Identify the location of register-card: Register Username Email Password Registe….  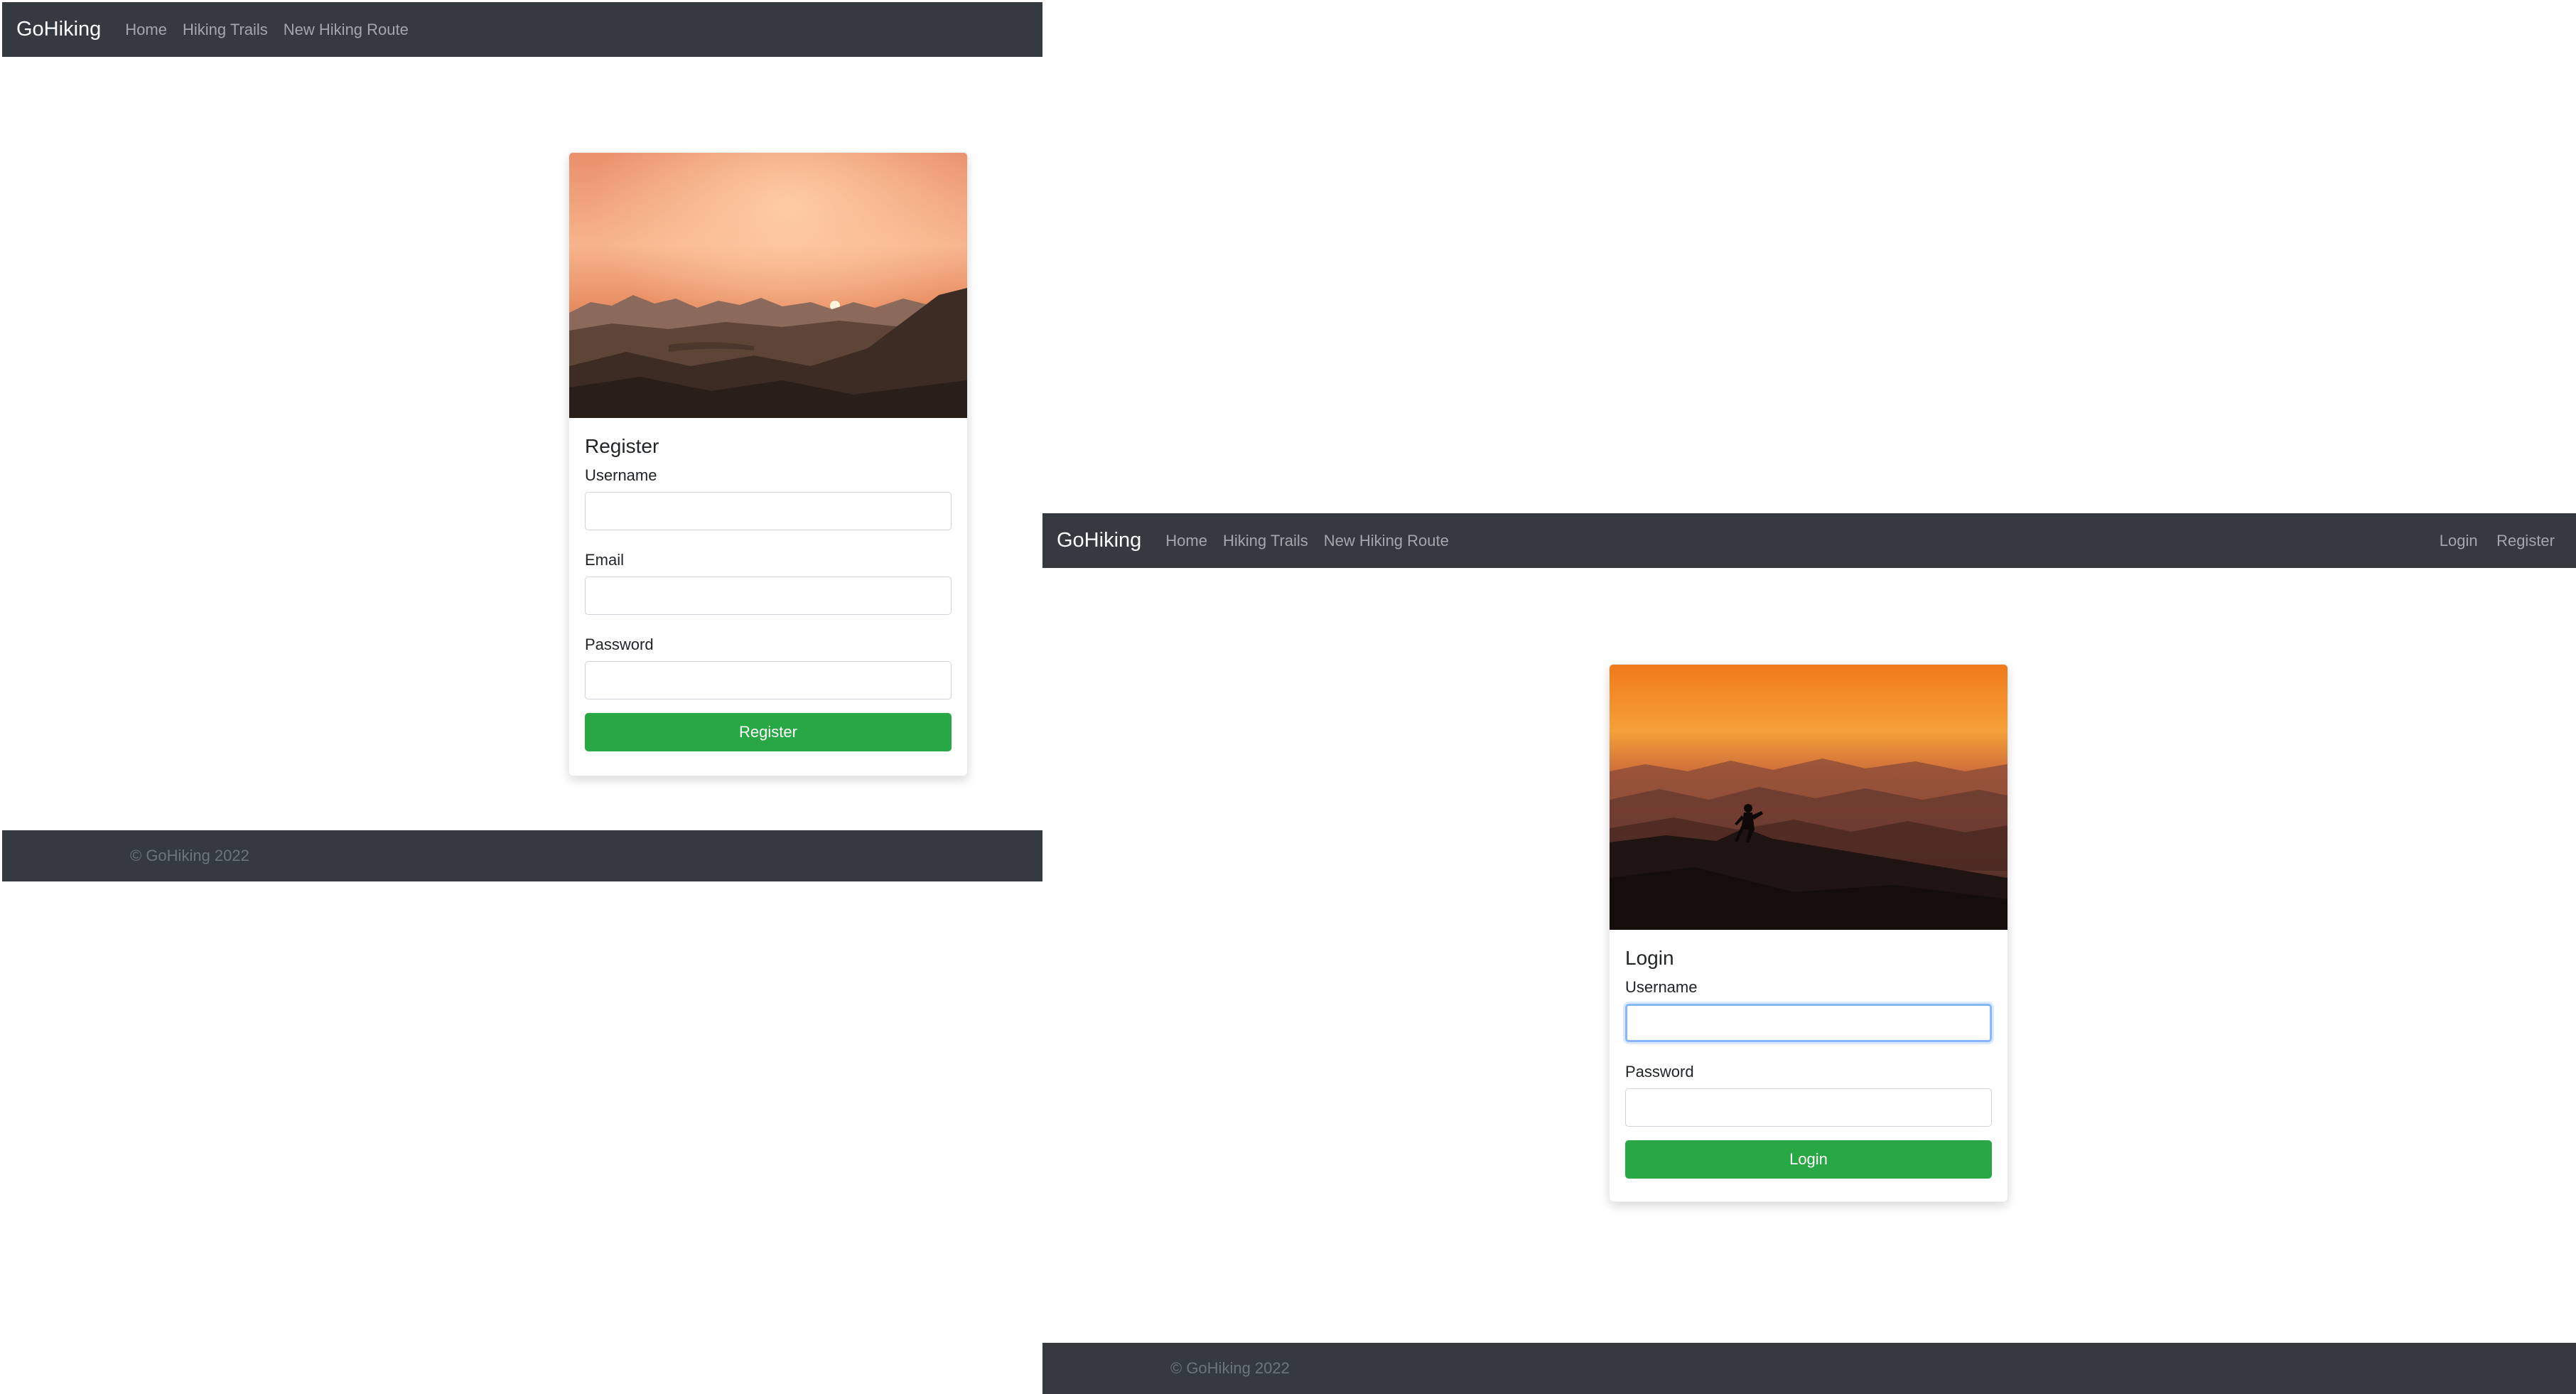
(768, 464).